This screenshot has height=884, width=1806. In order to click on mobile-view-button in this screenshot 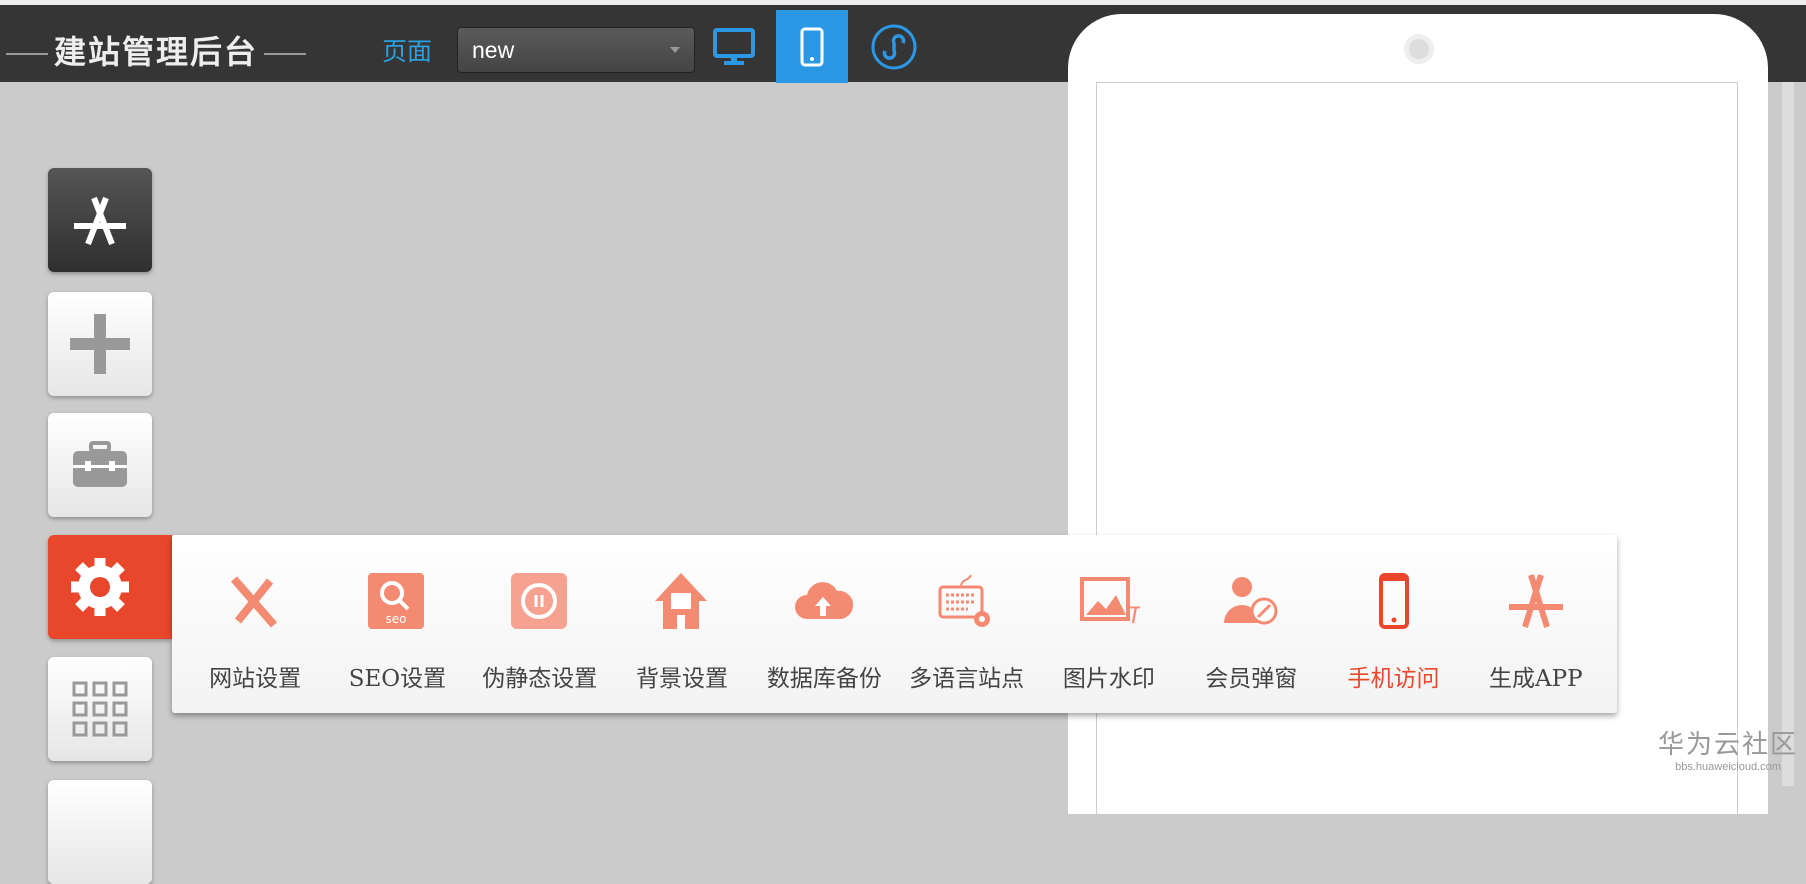, I will do `click(812, 46)`.